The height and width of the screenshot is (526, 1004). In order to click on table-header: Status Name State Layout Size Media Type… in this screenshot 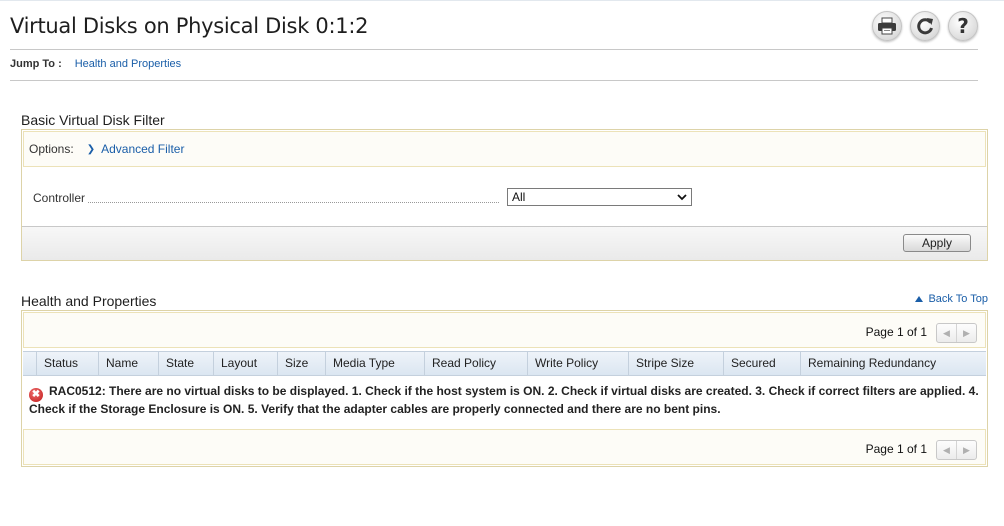, I will do `click(504, 363)`.